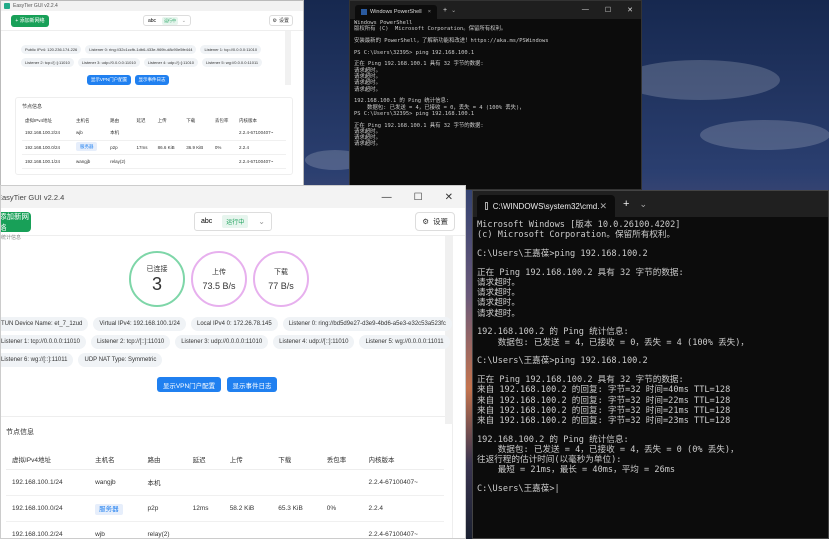 This screenshot has width=829, height=539. I want to click on column-header: 虚拟IPv4地址, so click(32, 460).